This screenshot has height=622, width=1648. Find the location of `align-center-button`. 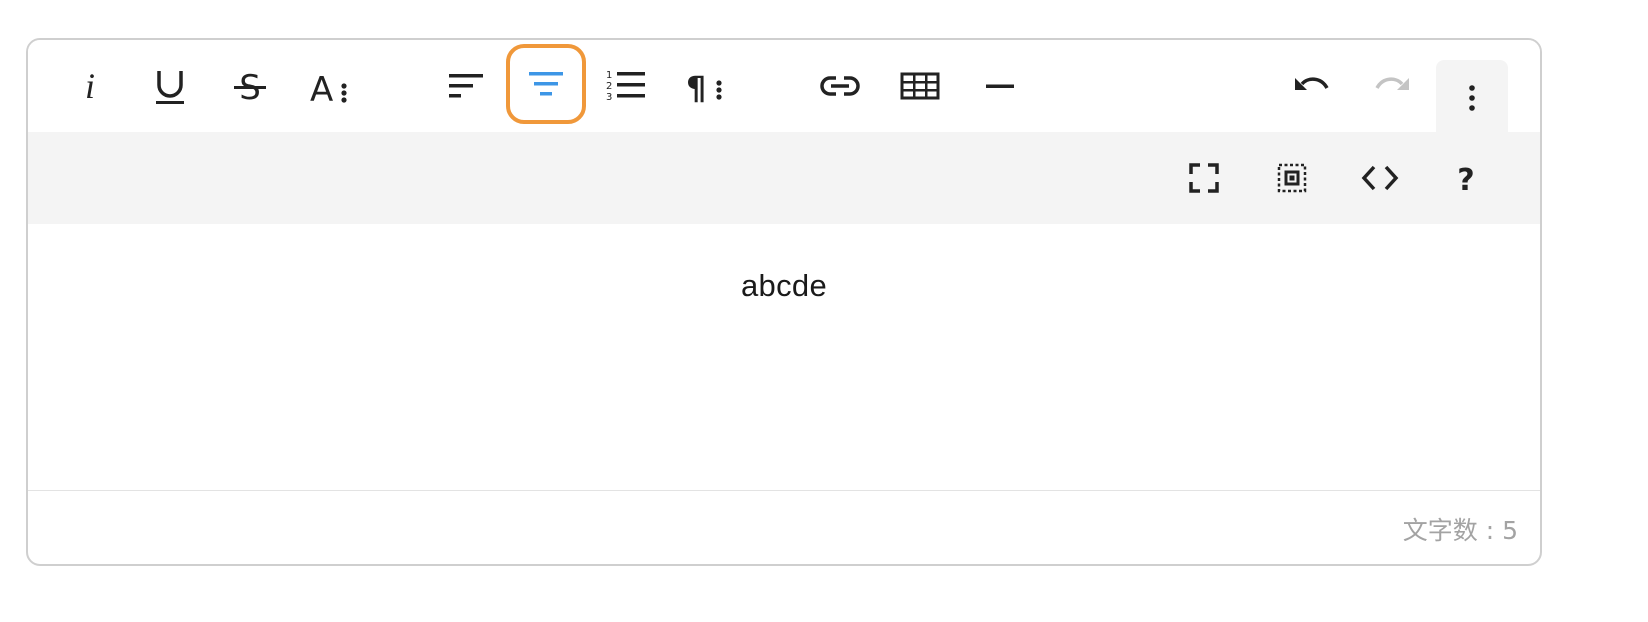

align-center-button is located at coordinates (546, 84).